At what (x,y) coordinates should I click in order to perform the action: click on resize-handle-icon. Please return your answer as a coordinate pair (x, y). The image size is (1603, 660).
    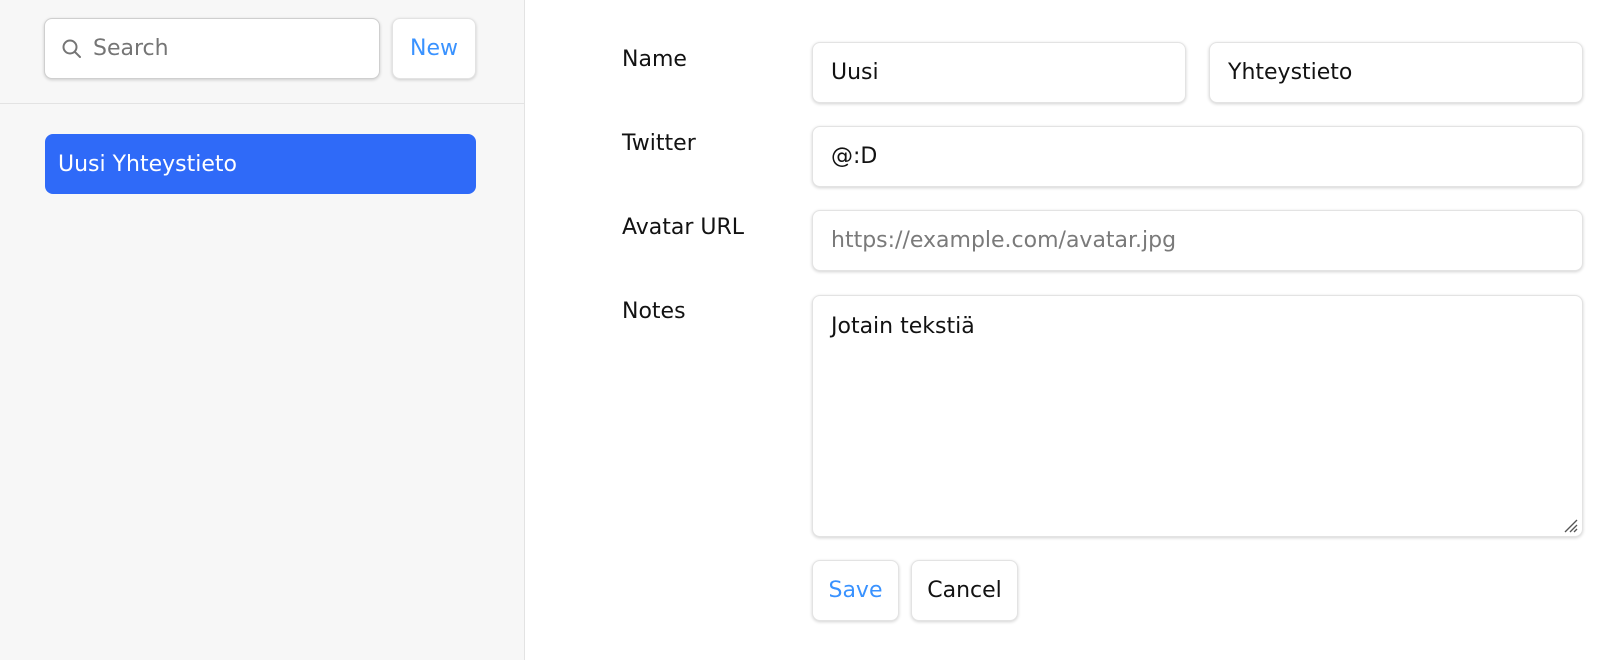
    Looking at the image, I should click on (1570, 525).